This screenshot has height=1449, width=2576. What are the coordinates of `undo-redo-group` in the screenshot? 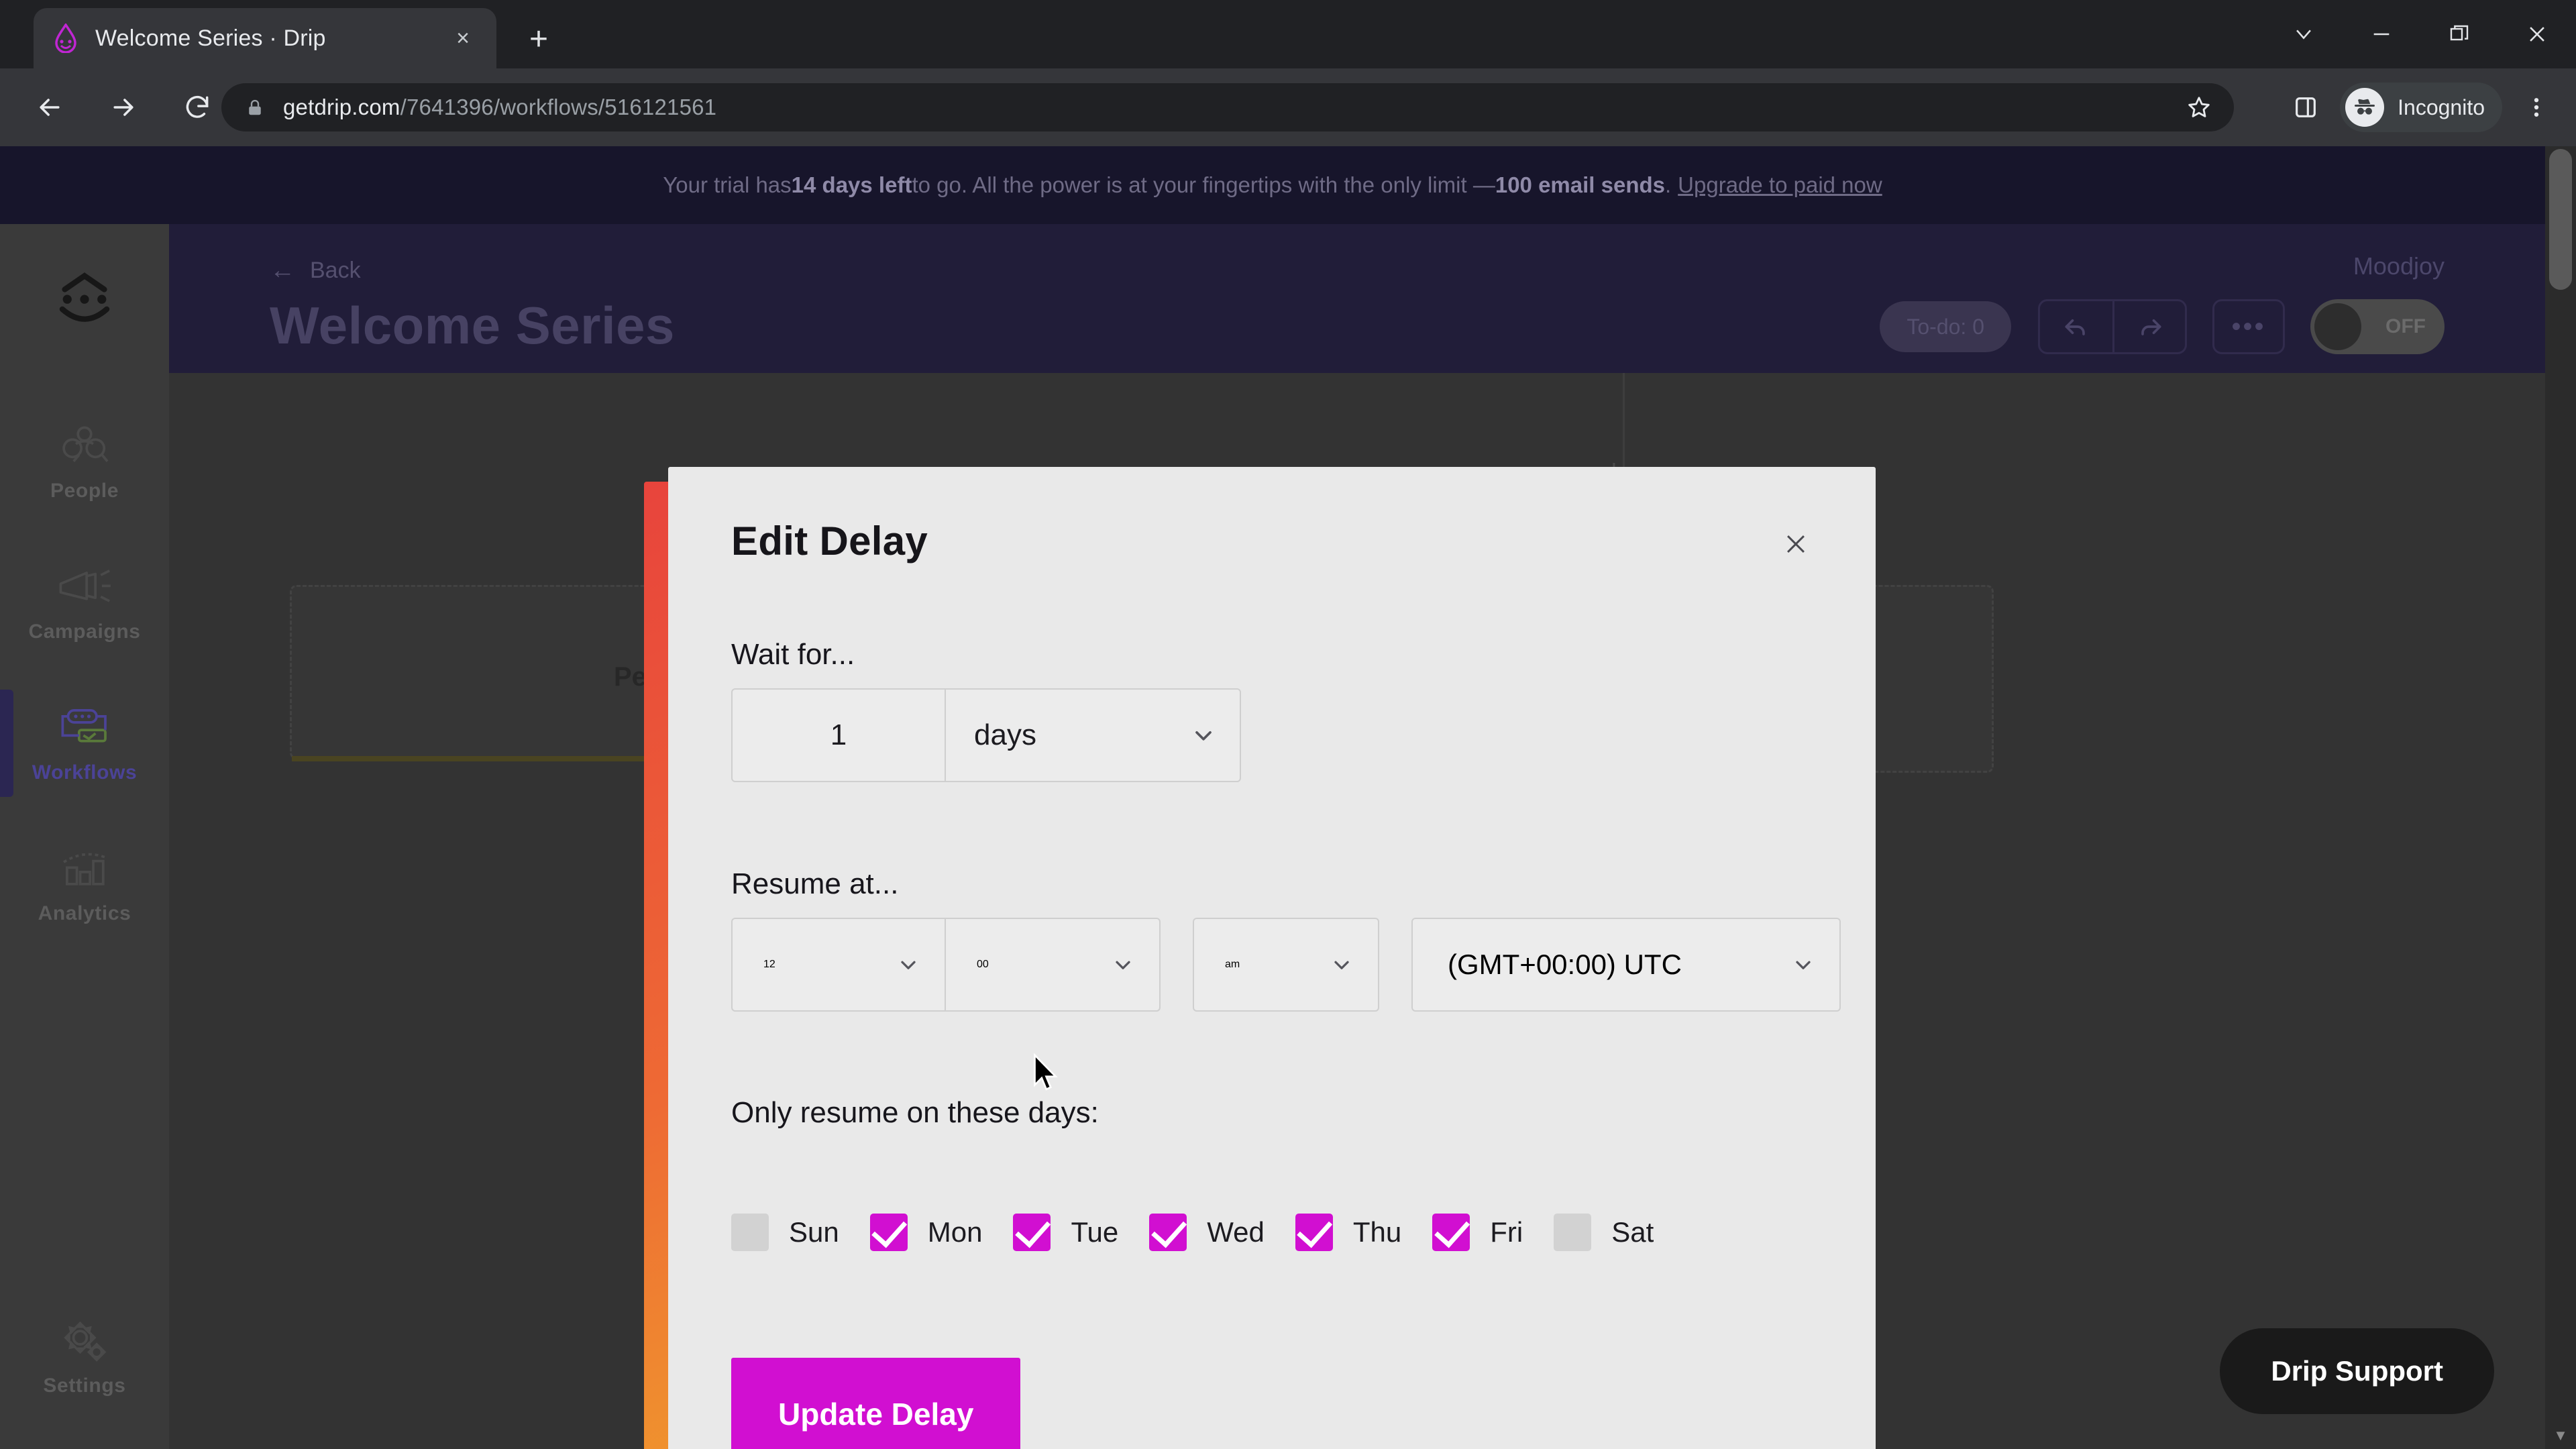 It's located at (2112, 326).